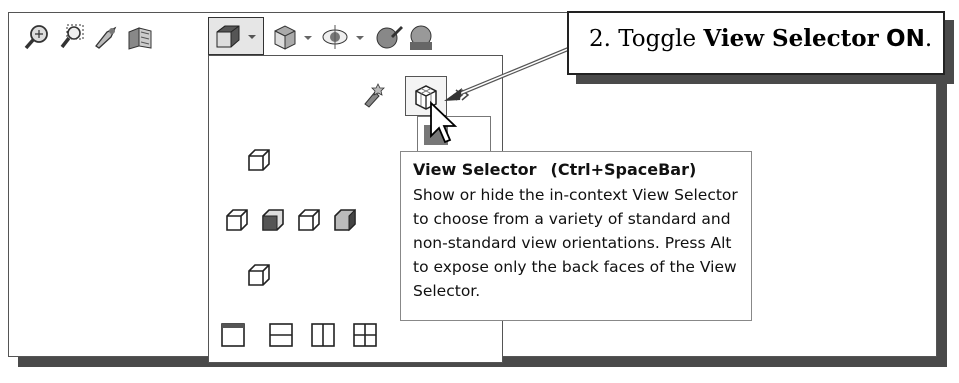 This screenshot has height=383, width=959. I want to click on instruction-callout: 2. Toggle View Selector ON., so click(756, 43).